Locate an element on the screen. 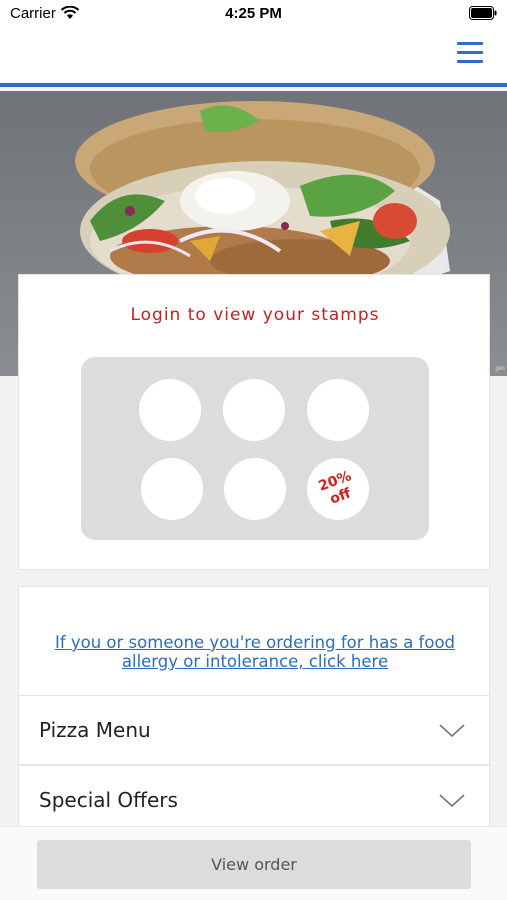 Image resolution: width=507 pixels, height=900 pixels. stamp-reward-slot: 20% off is located at coordinates (338, 489).